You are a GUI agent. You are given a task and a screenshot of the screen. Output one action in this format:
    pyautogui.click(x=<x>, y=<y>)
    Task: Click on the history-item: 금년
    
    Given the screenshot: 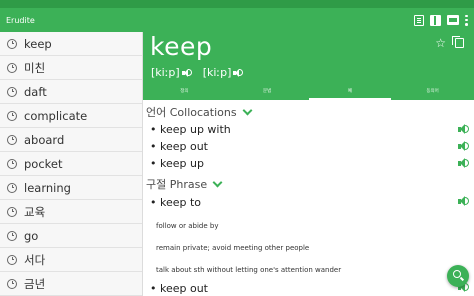 What is the action you would take?
    pyautogui.click(x=71, y=284)
    